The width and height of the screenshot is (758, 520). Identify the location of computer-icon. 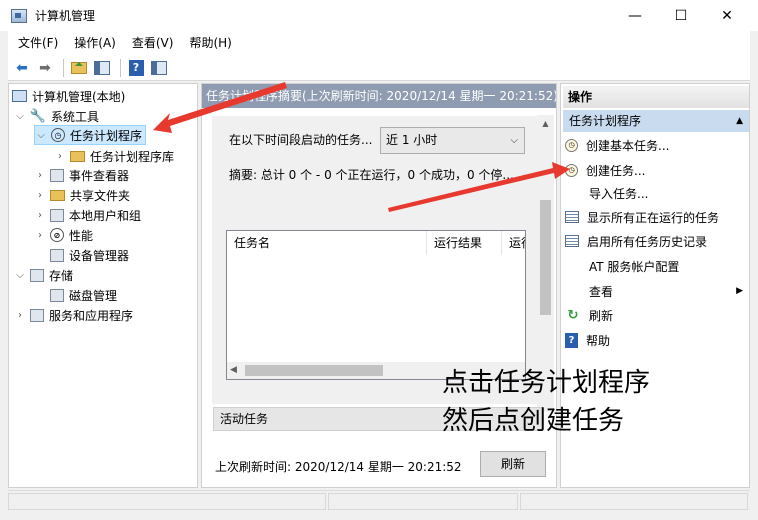
(19, 96).